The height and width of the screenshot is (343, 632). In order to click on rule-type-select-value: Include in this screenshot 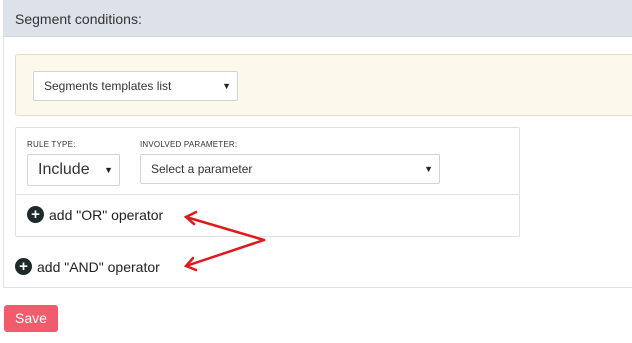, I will do `click(64, 169)`.